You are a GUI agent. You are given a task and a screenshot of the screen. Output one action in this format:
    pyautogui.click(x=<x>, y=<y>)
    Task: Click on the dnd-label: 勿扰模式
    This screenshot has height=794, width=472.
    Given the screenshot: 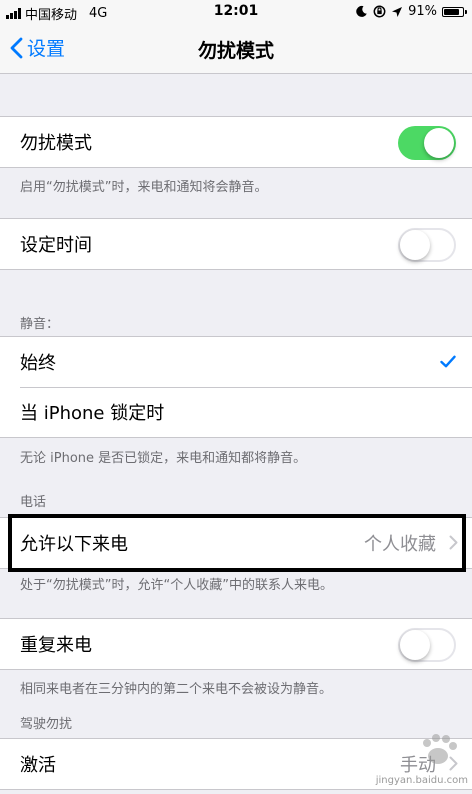 What is the action you would take?
    pyautogui.click(x=56, y=143)
    